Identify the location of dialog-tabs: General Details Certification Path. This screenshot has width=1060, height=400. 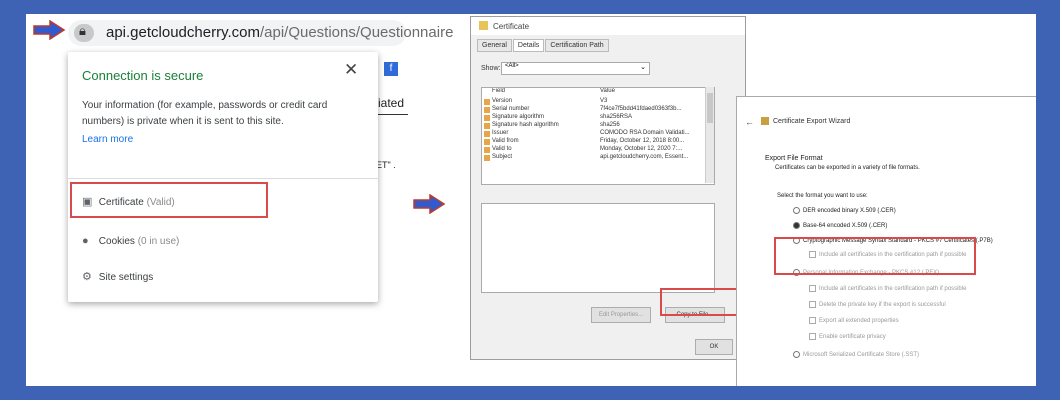
(543, 45).